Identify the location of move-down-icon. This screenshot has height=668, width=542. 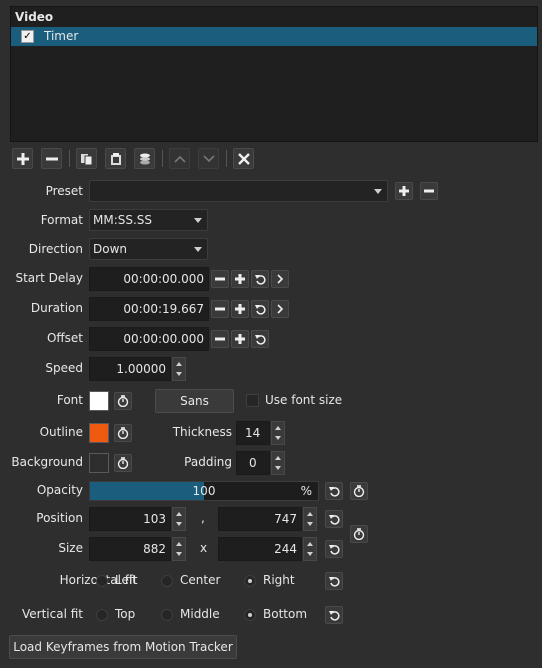
(208, 158).